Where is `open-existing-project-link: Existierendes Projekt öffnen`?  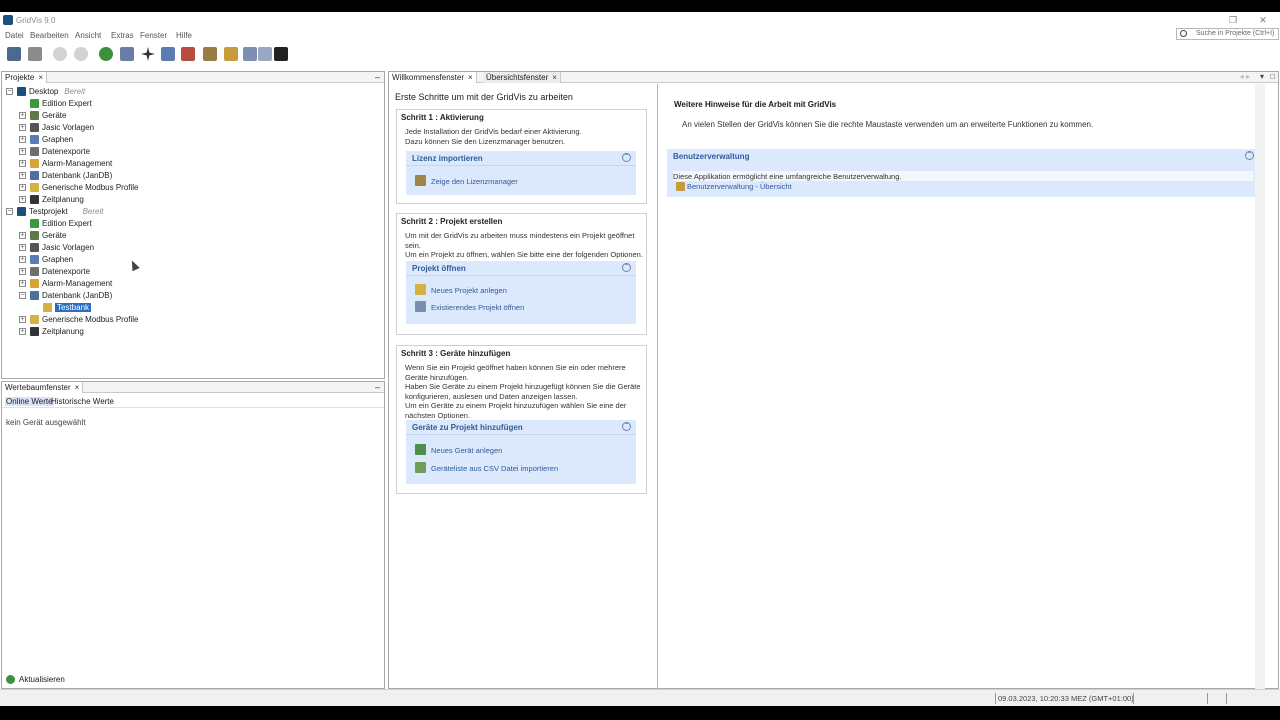 open-existing-project-link: Existierendes Projekt öffnen is located at coordinates (477, 307).